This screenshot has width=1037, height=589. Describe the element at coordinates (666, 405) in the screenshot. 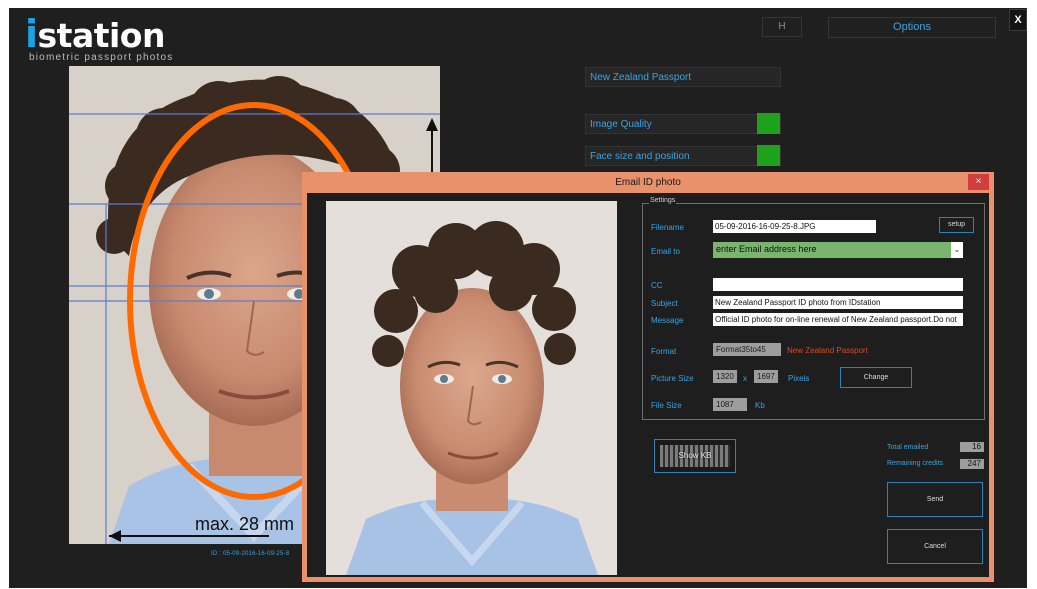

I see `file-size-label: File Size` at that location.